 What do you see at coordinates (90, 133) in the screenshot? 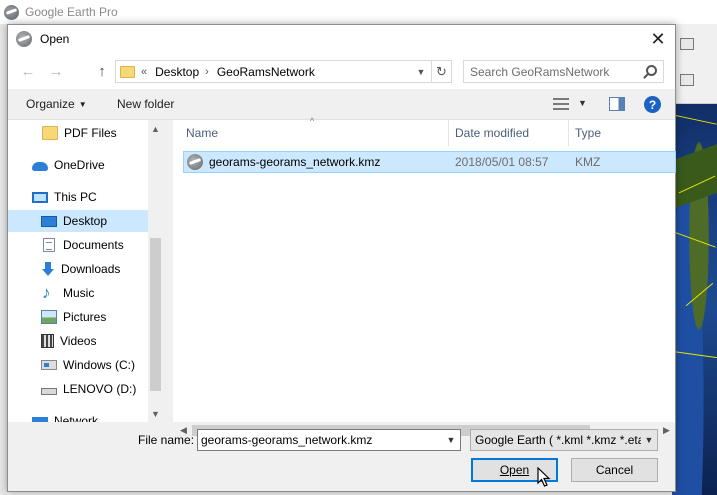
I see `nav-item-label: PDF Files` at bounding box center [90, 133].